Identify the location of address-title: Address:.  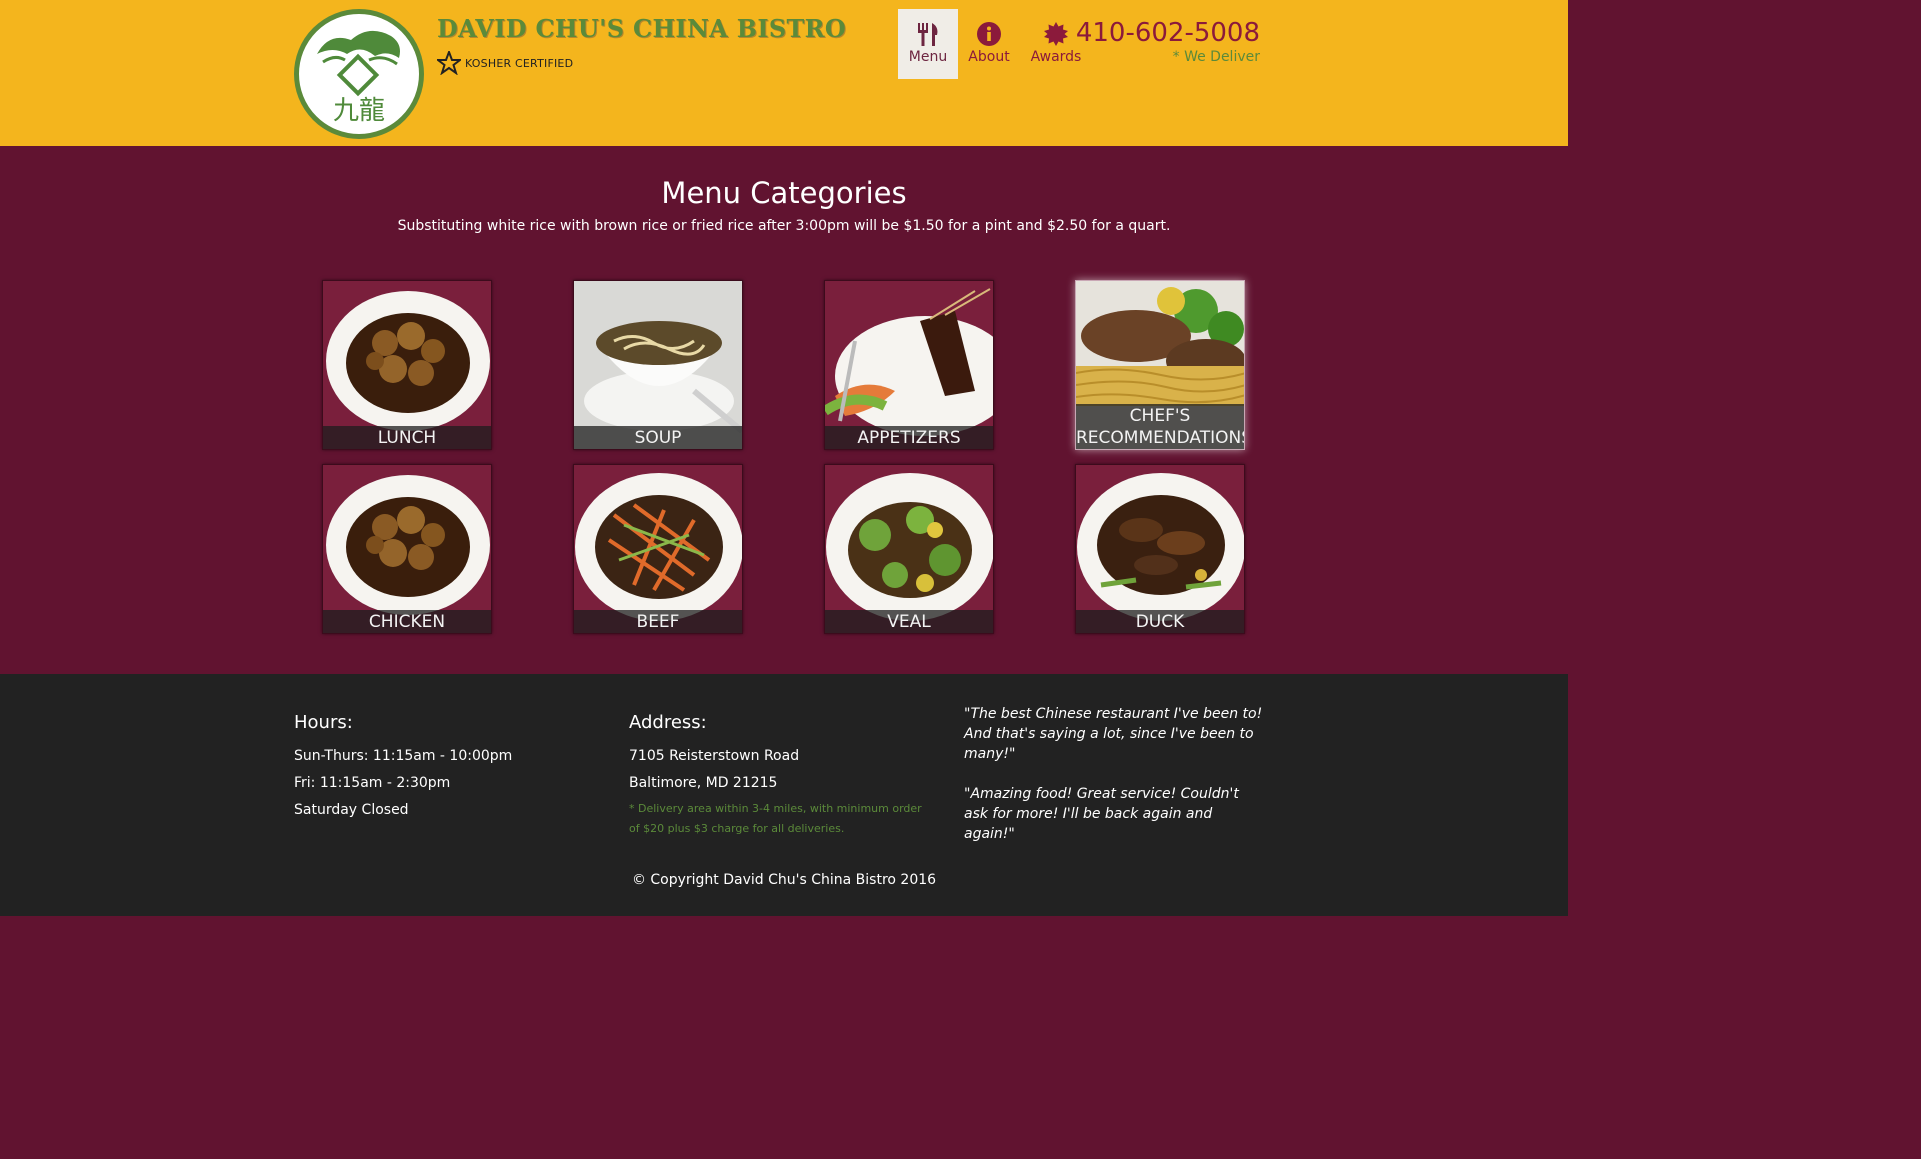
(668, 722).